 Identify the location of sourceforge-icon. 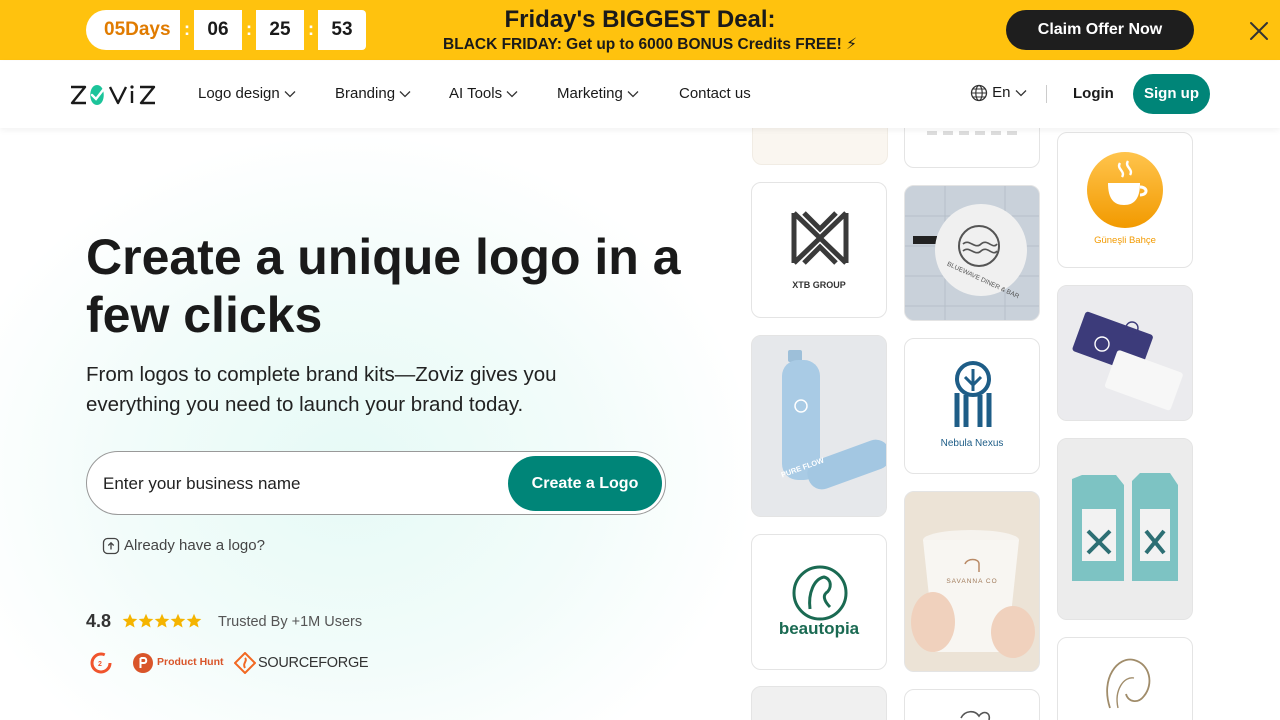
(245, 663).